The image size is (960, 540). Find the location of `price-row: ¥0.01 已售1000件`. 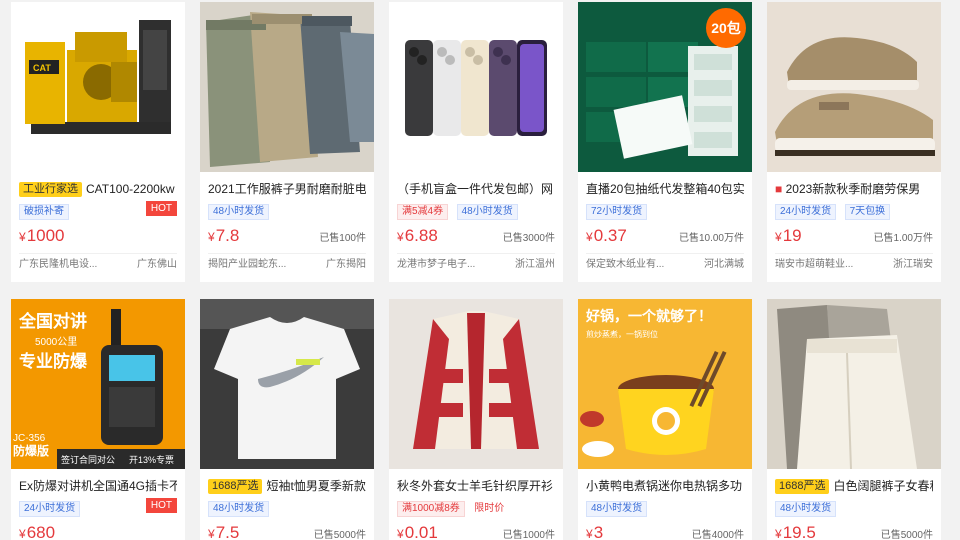

price-row: ¥0.01 已售1000件 is located at coordinates (476, 530).